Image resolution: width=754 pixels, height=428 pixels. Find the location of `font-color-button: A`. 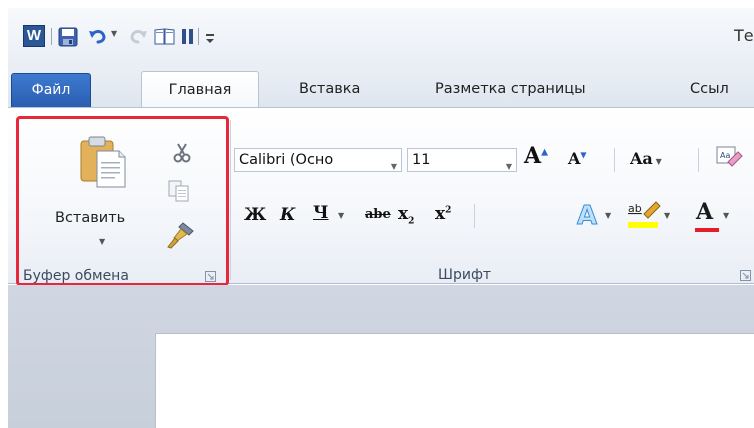

font-color-button: A is located at coordinates (704, 212).